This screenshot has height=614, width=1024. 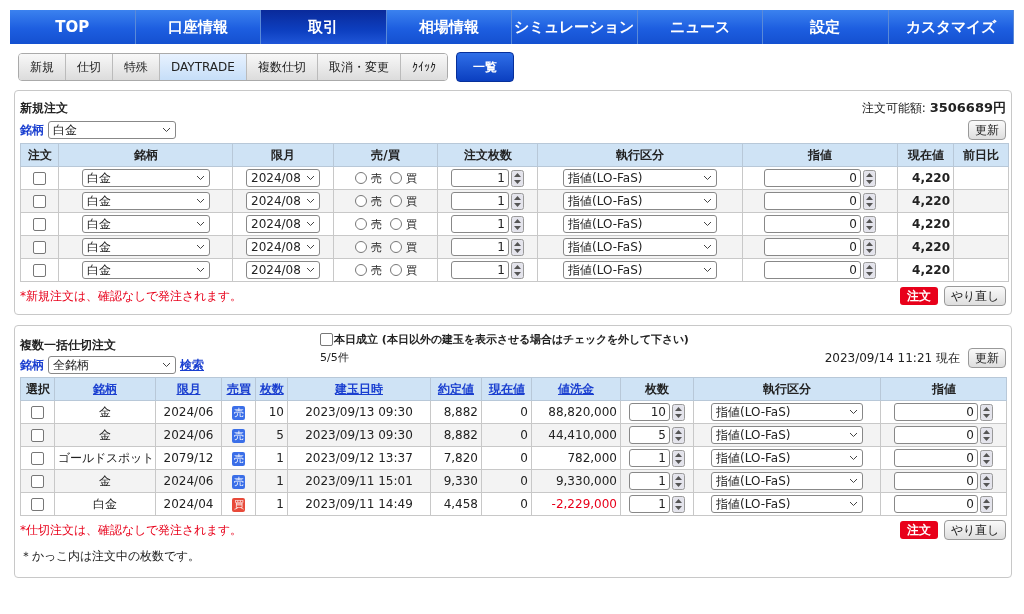 What do you see at coordinates (203, 67) in the screenshot?
I see `sub-tab: DAYTRADE` at bounding box center [203, 67].